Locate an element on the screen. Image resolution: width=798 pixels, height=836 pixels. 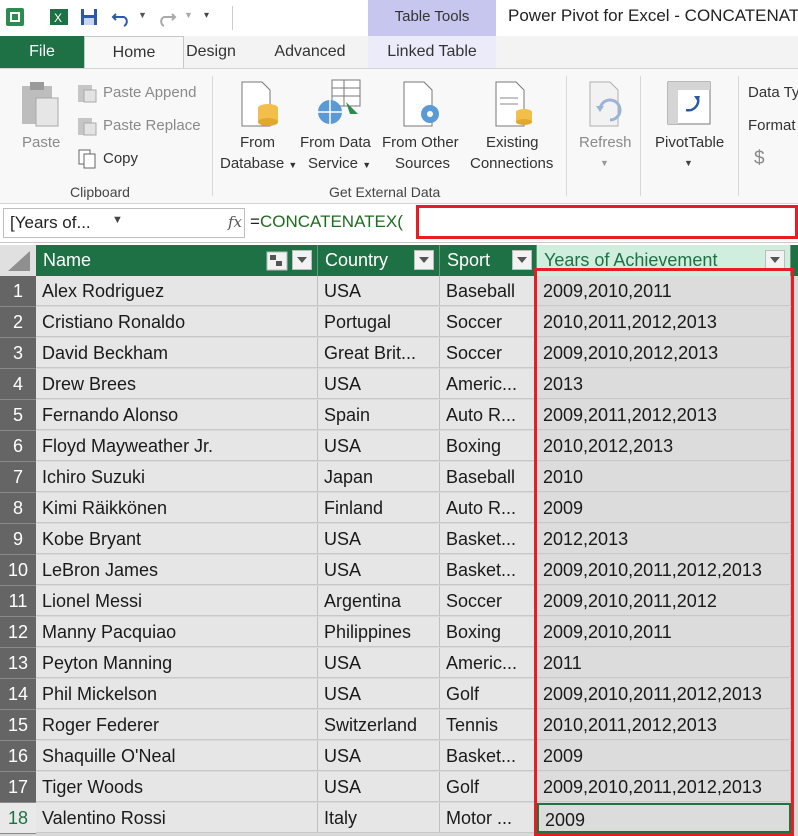
from-database-label-1: From is located at coordinates (257, 142).